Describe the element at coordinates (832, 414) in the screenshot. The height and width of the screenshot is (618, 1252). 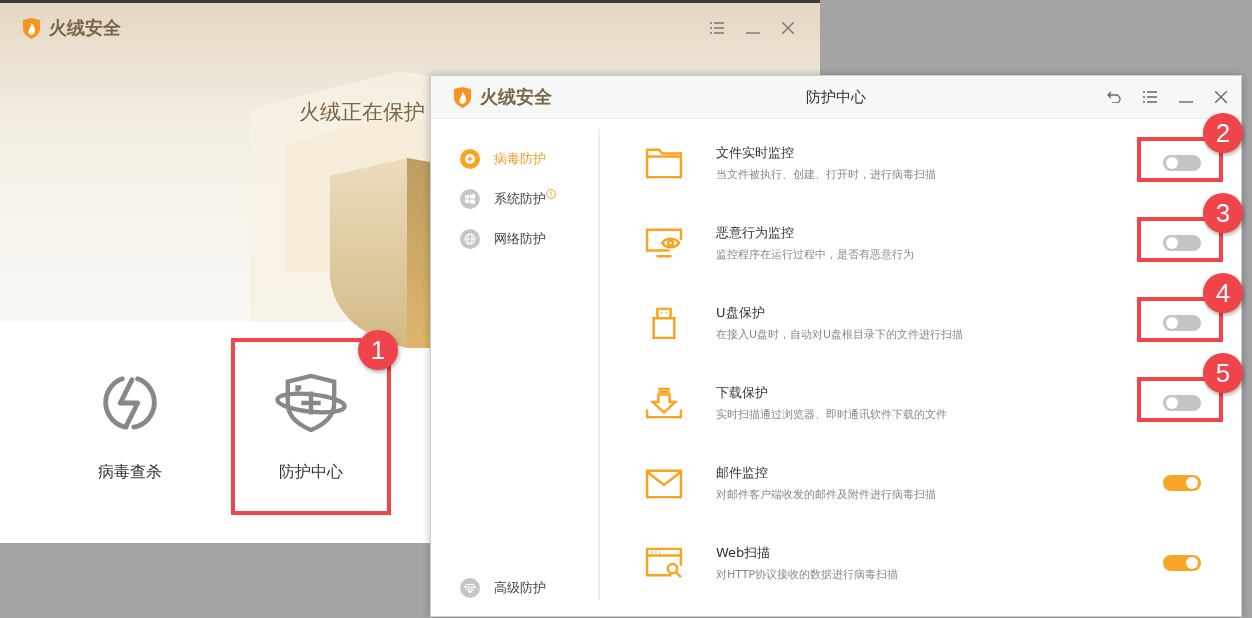
I see `setting-description: 实时扫描通过浏览器、即时通讯软件下载的文件` at that location.